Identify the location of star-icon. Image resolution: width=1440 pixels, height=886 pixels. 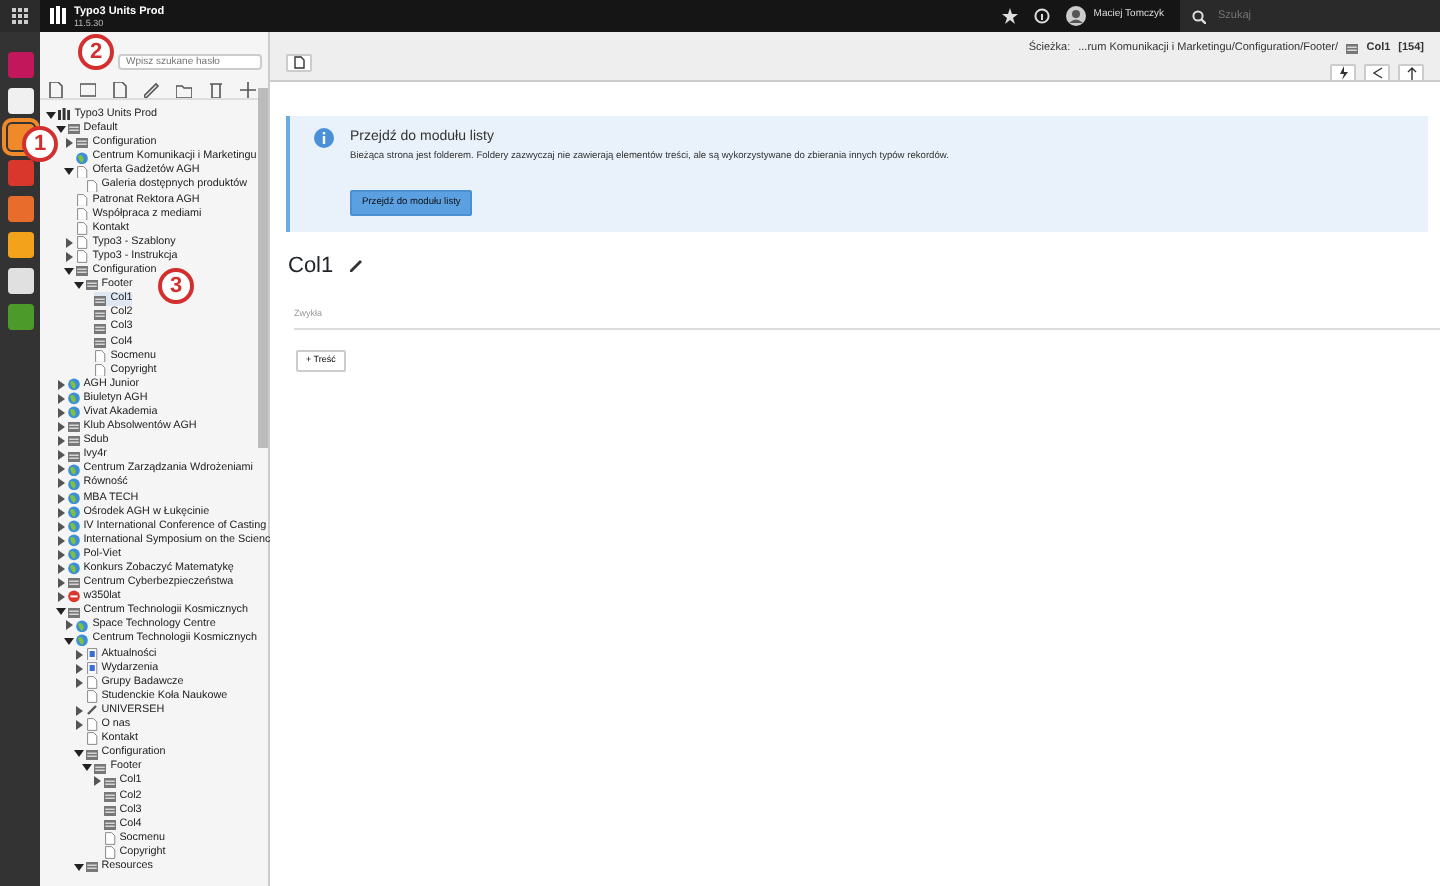
(1009, 16).